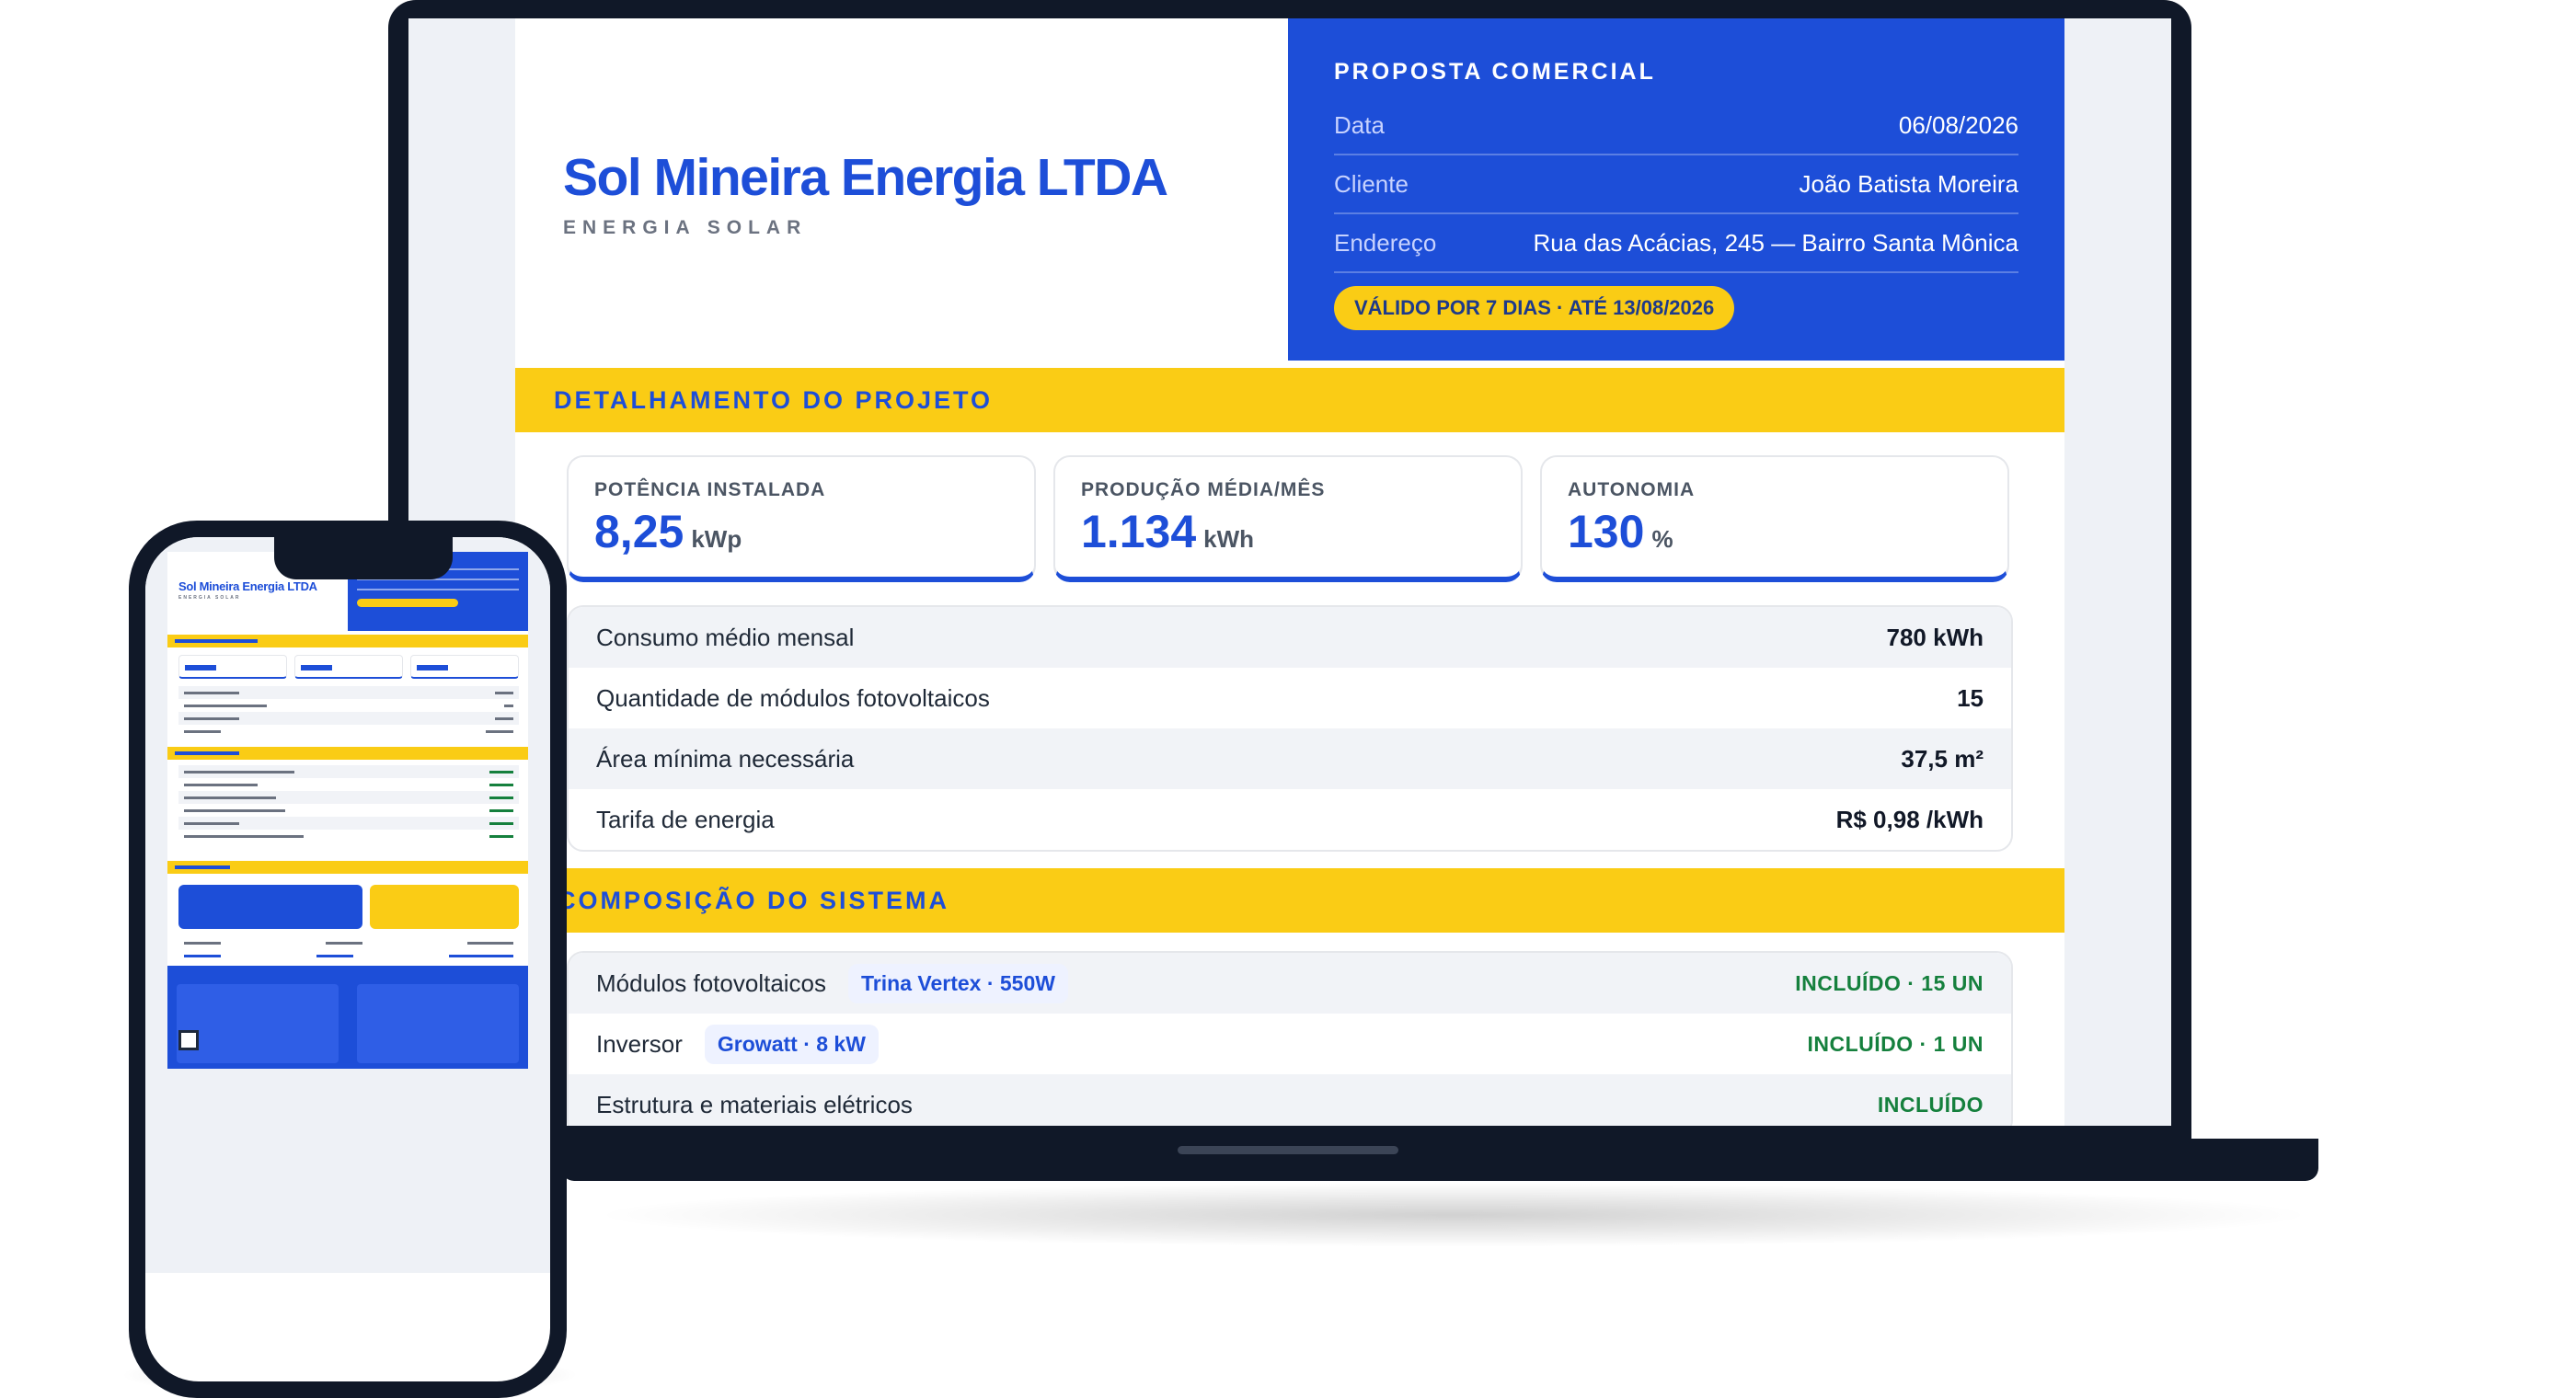 This screenshot has height=1398, width=2576. What do you see at coordinates (1453, 1215) in the screenshot?
I see `laptop-shadow` at bounding box center [1453, 1215].